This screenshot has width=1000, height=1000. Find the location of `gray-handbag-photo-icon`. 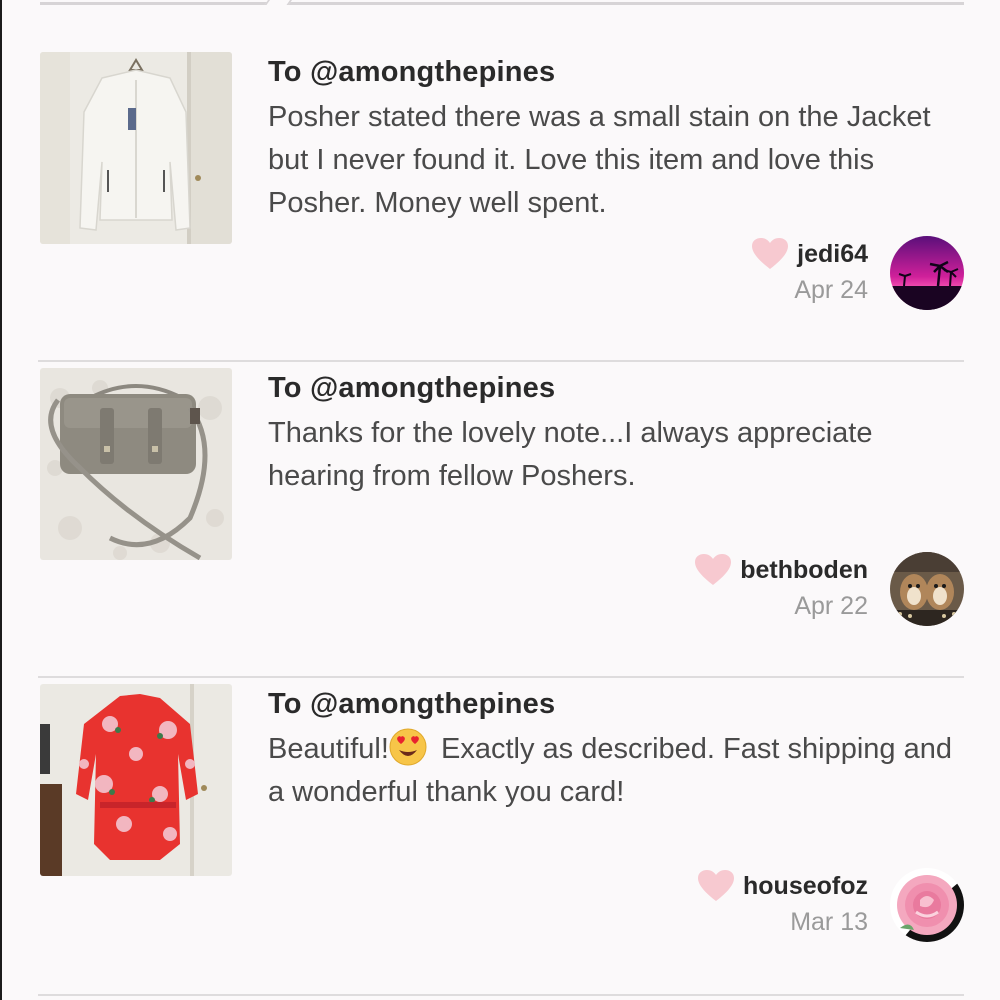

gray-handbag-photo-icon is located at coordinates (136, 464).